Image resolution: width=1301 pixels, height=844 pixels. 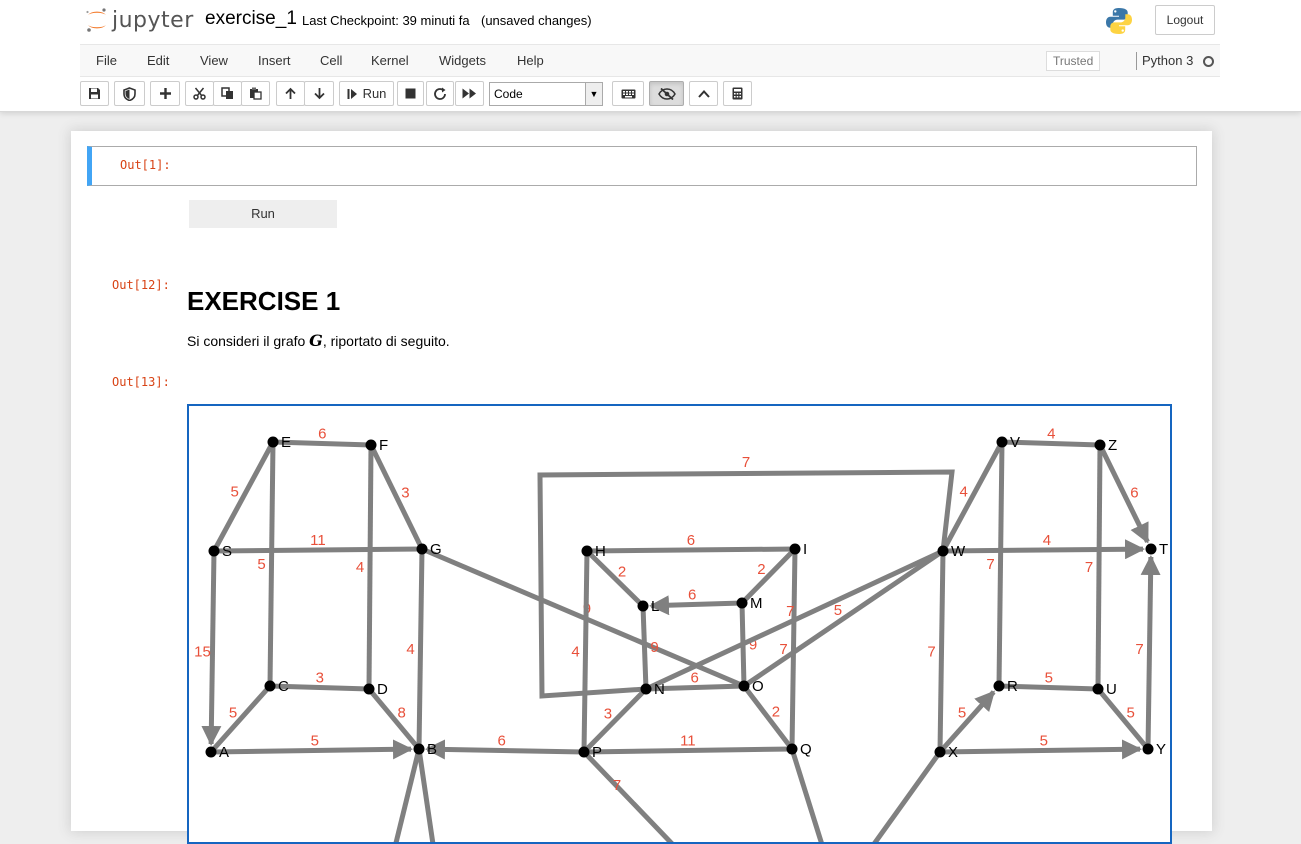 What do you see at coordinates (999, 686) in the screenshot?
I see `graph-node-R` at bounding box center [999, 686].